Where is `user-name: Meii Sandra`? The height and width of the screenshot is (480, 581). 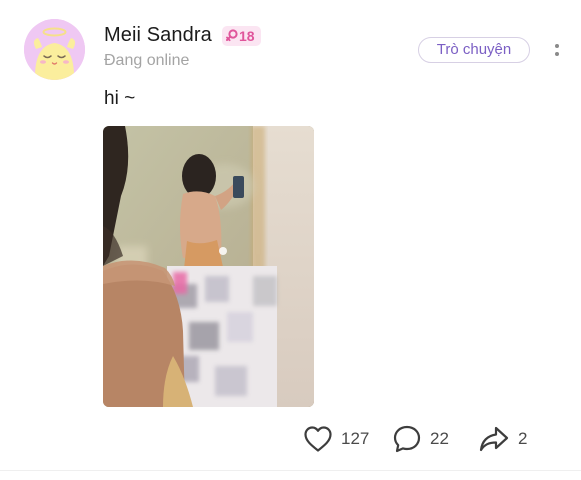
user-name: Meii Sandra is located at coordinates (158, 35).